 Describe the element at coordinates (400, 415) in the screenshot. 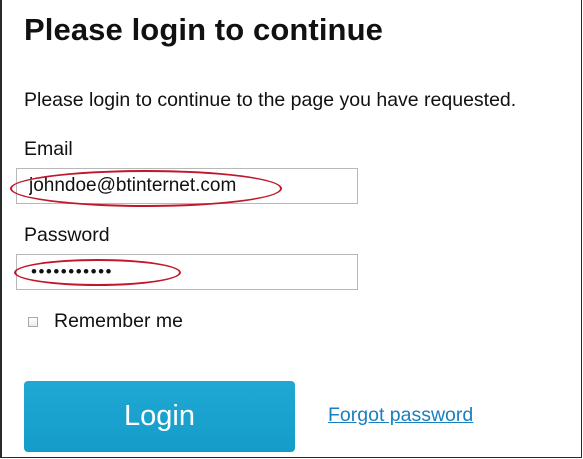

I see `forgot-password-link: Forgot password` at that location.